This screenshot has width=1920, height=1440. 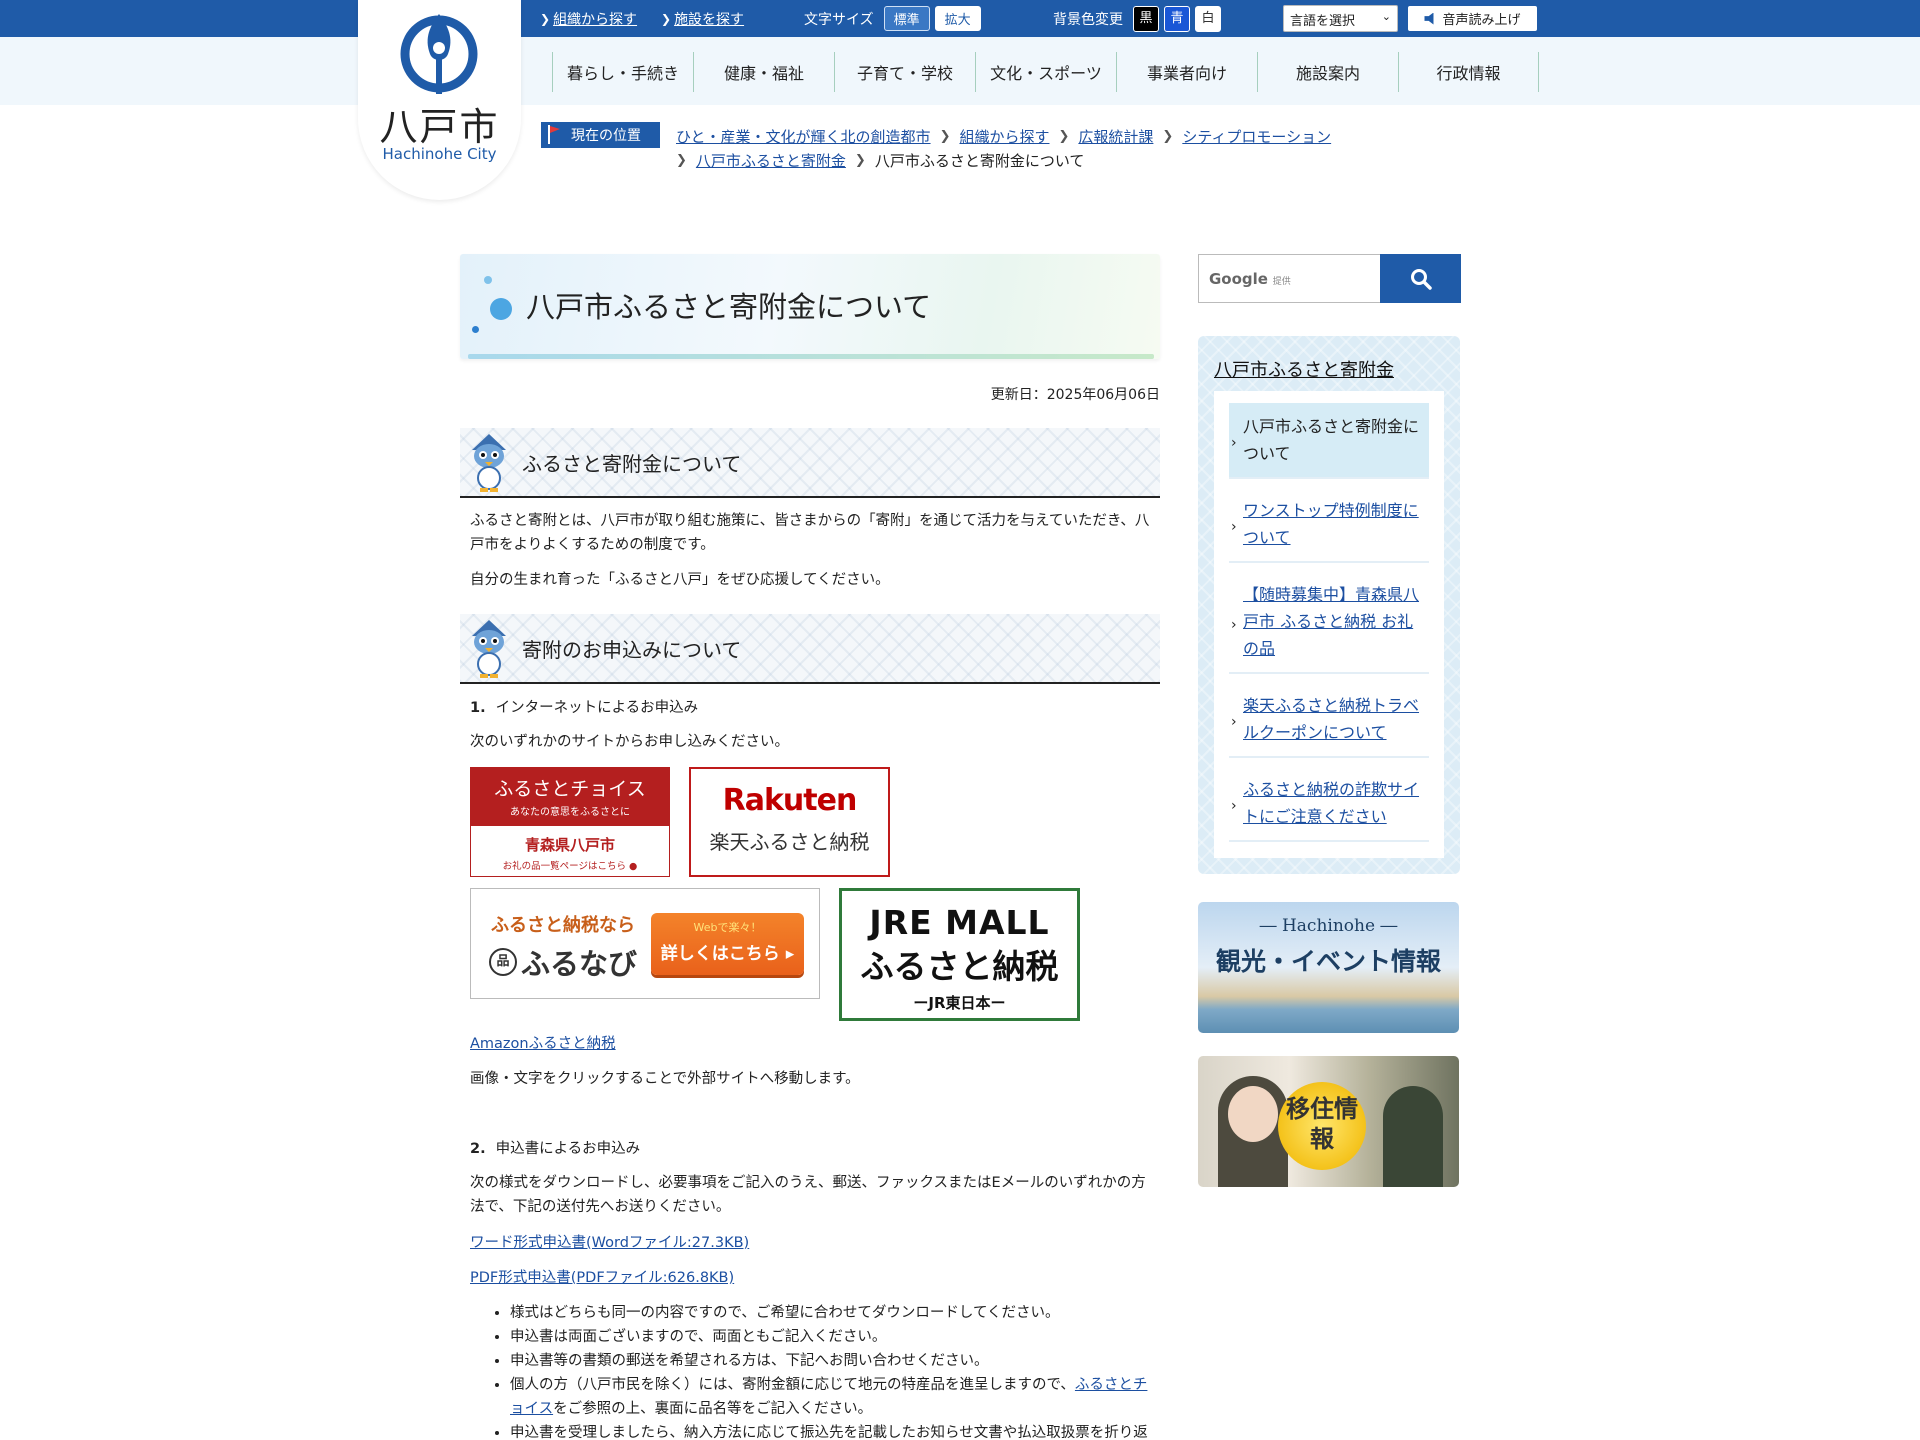 I want to click on gnav-item-administration: 行政情報, so click(x=1468, y=72).